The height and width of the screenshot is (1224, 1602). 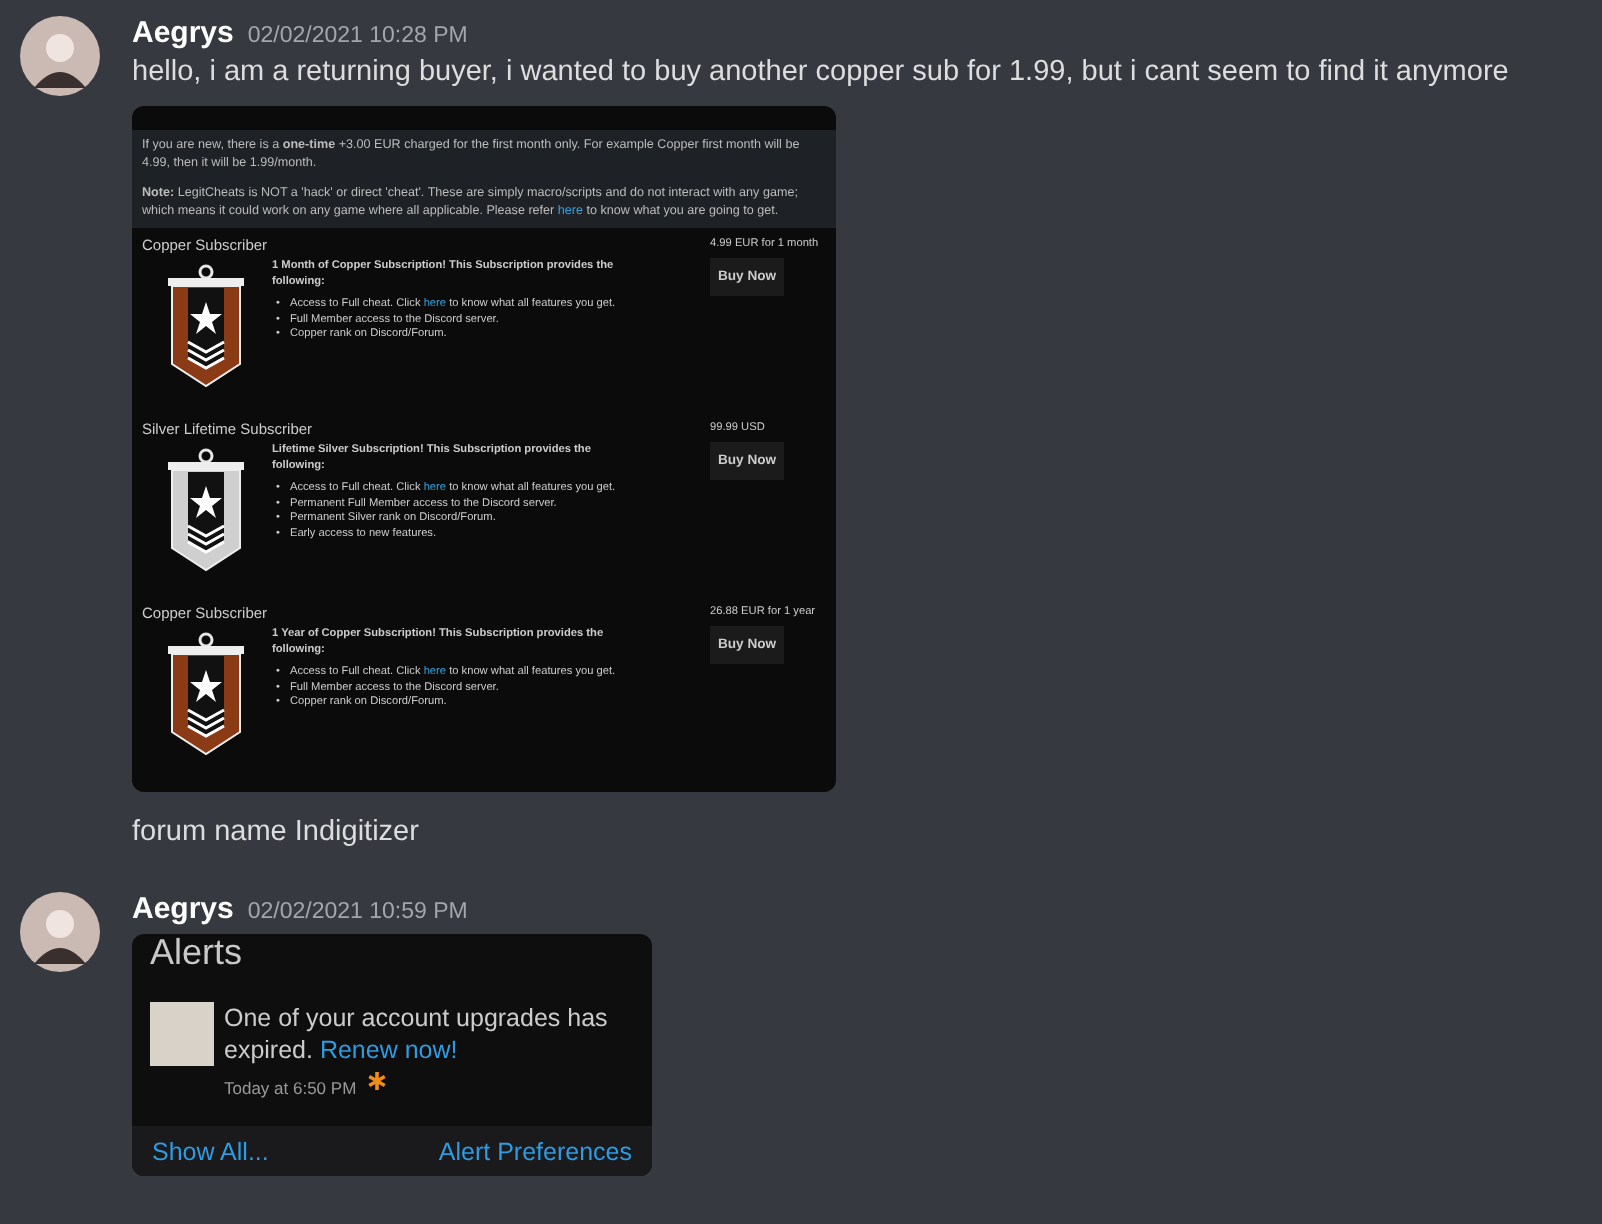 I want to click on photo-placeholder, so click(x=182, y=1034).